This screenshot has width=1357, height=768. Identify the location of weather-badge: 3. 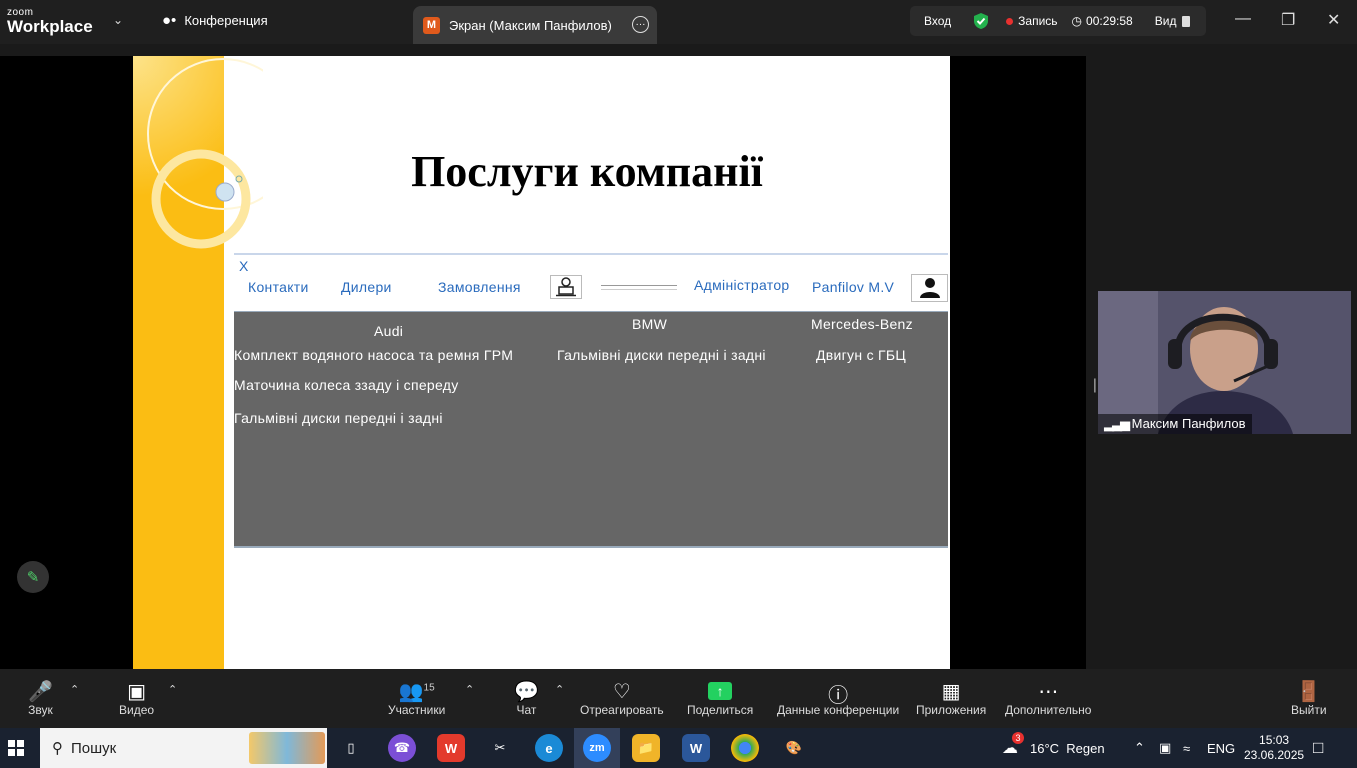
(1018, 738).